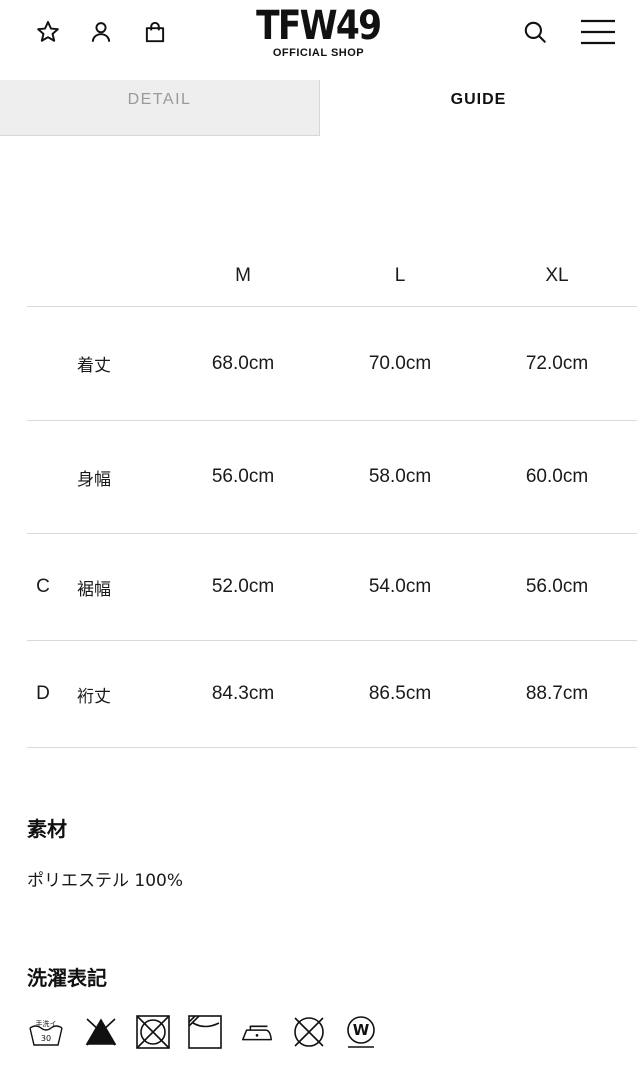 Image resolution: width=637 pixels, height=1080 pixels. What do you see at coordinates (153, 1032) in the screenshot?
I see `no-tumble-dry-icon` at bounding box center [153, 1032].